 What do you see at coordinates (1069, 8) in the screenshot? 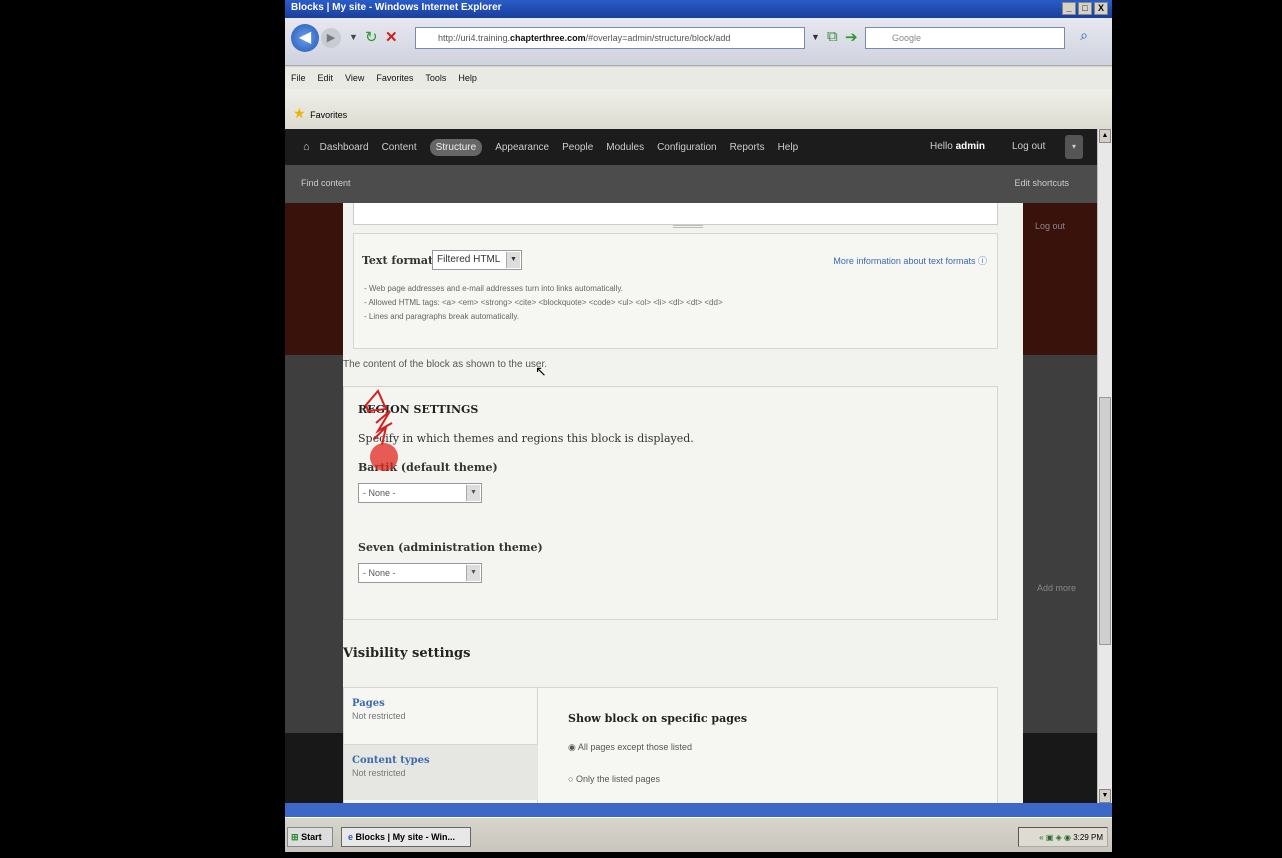
I see `minimize-button: _` at bounding box center [1069, 8].